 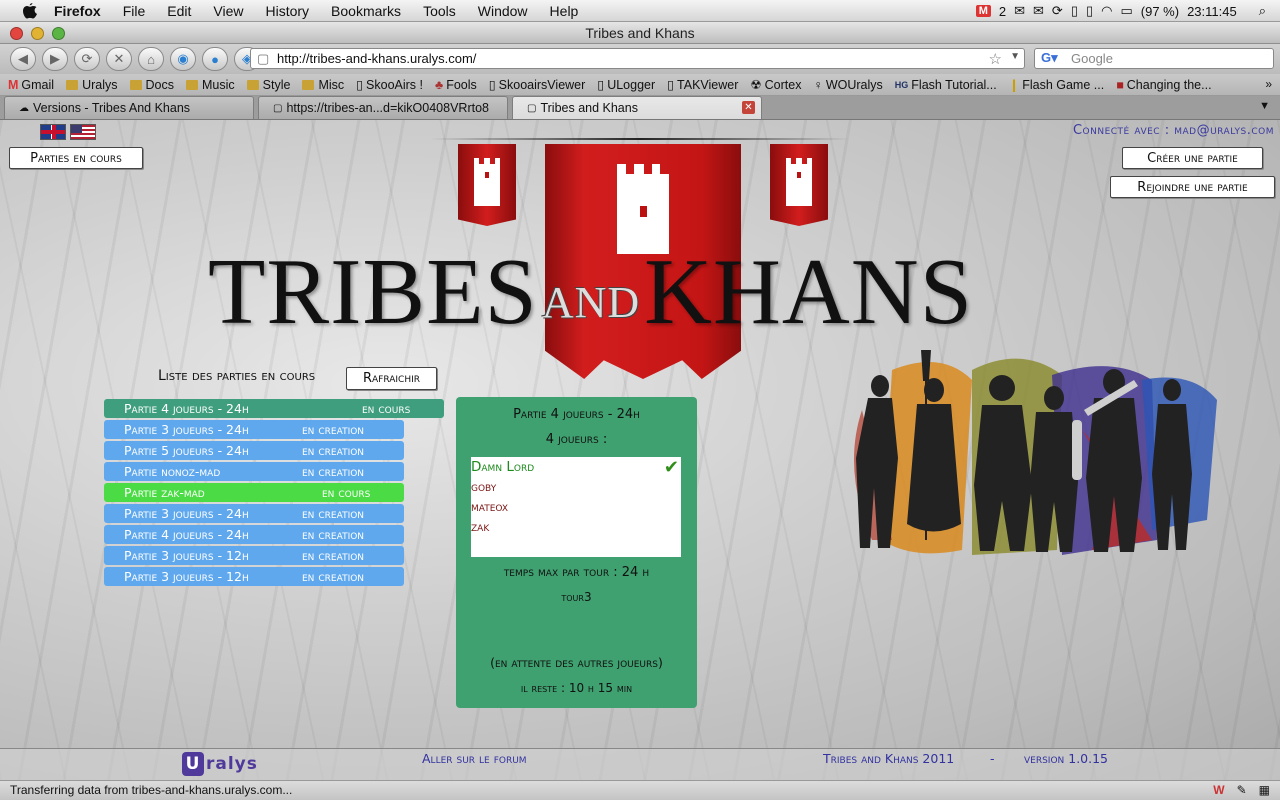 I want to click on battery-icon: ▭, so click(x=1126, y=11).